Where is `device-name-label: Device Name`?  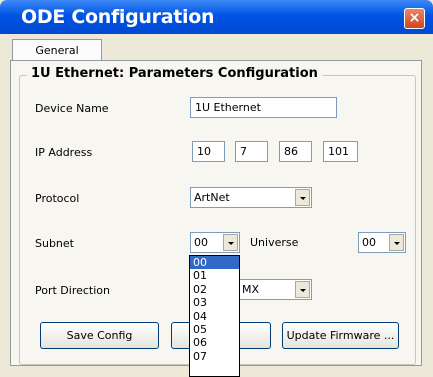 device-name-label: Device Name is located at coordinates (72, 108).